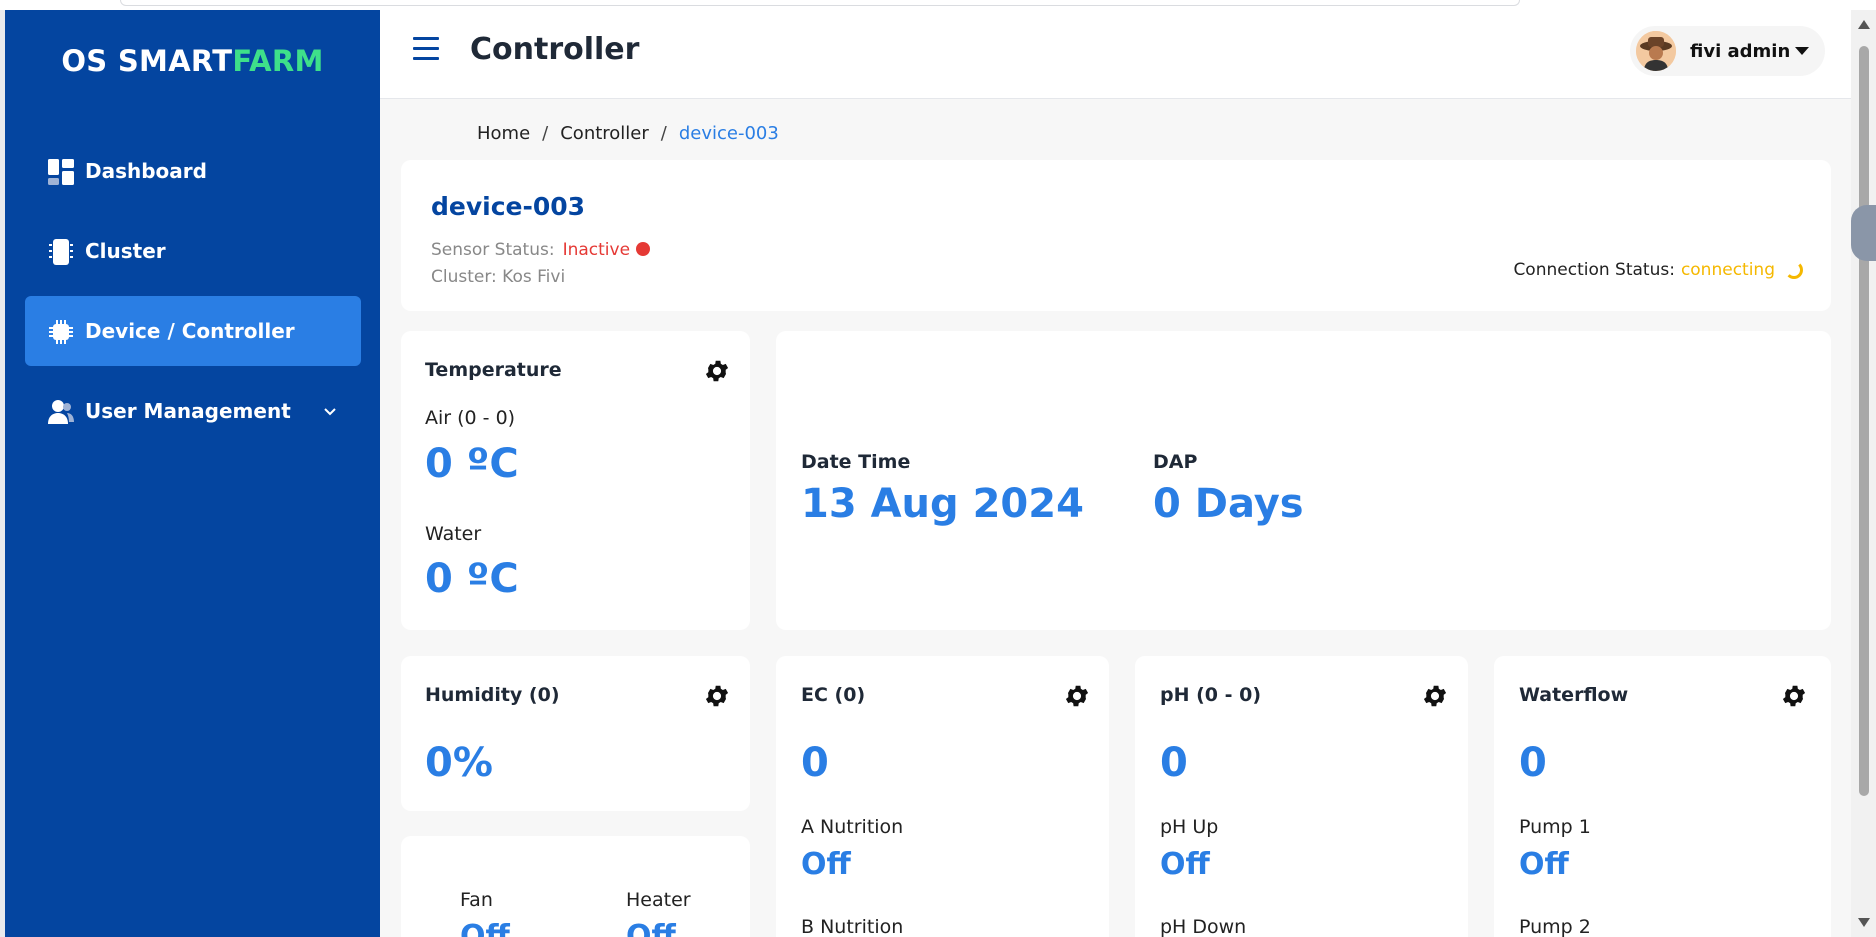 The image size is (1876, 937). Describe the element at coordinates (453, 534) in the screenshot. I see `water-label: Water` at that location.